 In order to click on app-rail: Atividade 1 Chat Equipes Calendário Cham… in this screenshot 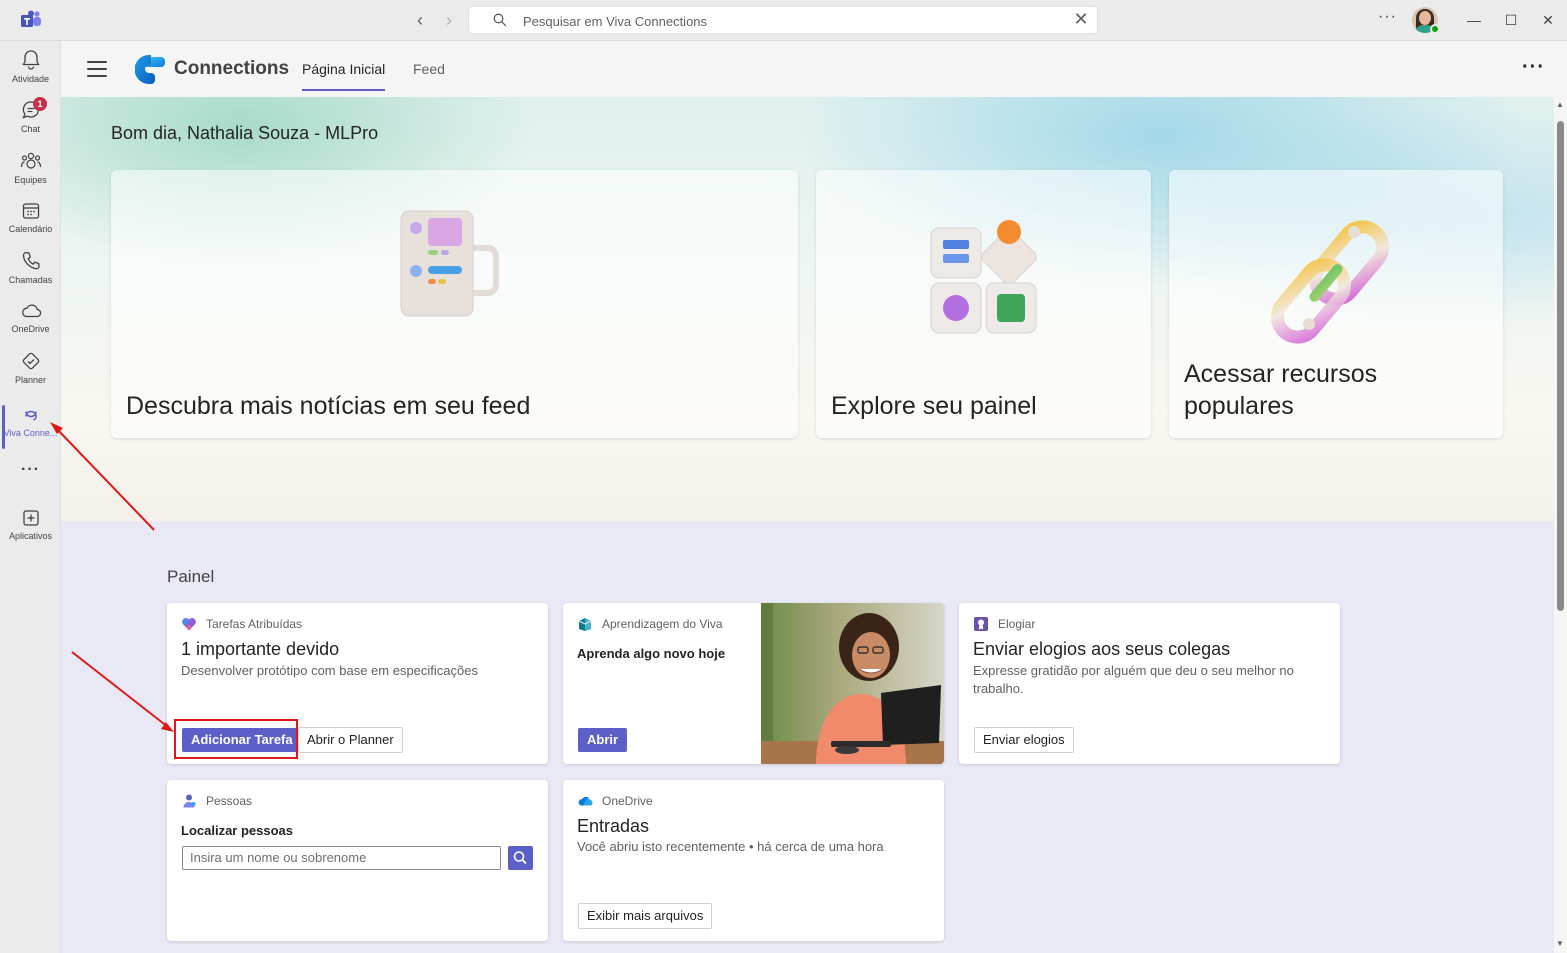, I will do `click(30, 497)`.